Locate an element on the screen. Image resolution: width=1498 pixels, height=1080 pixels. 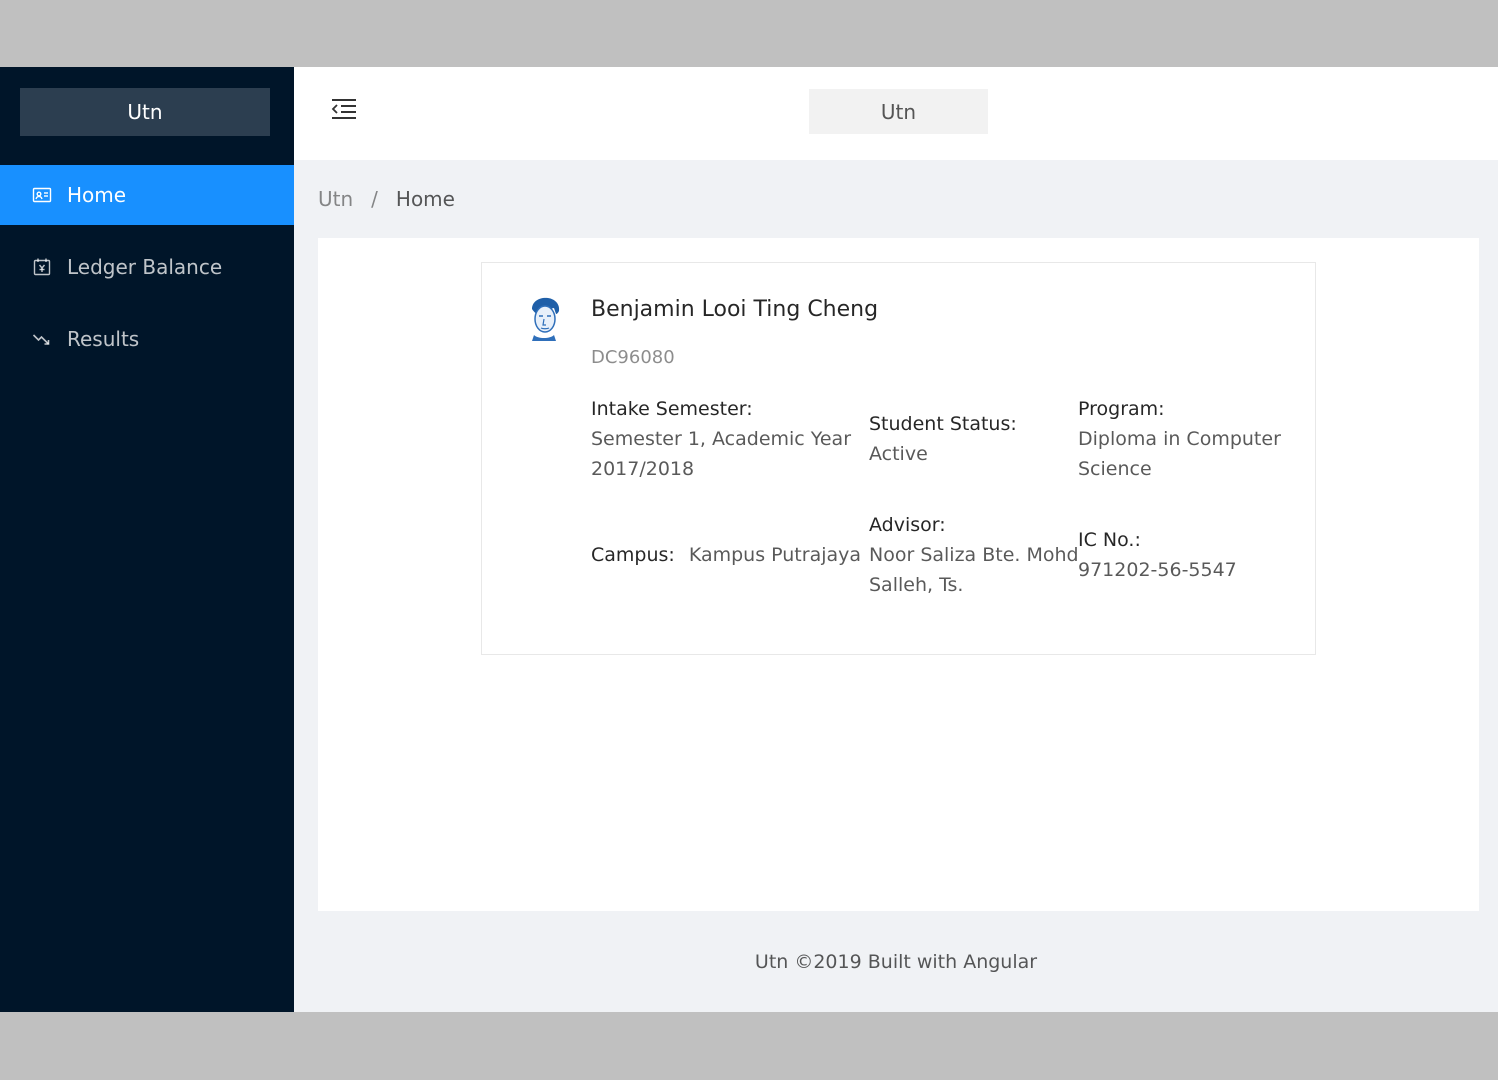
sidebar-item-label: Ledger Balance is located at coordinates (145, 267).